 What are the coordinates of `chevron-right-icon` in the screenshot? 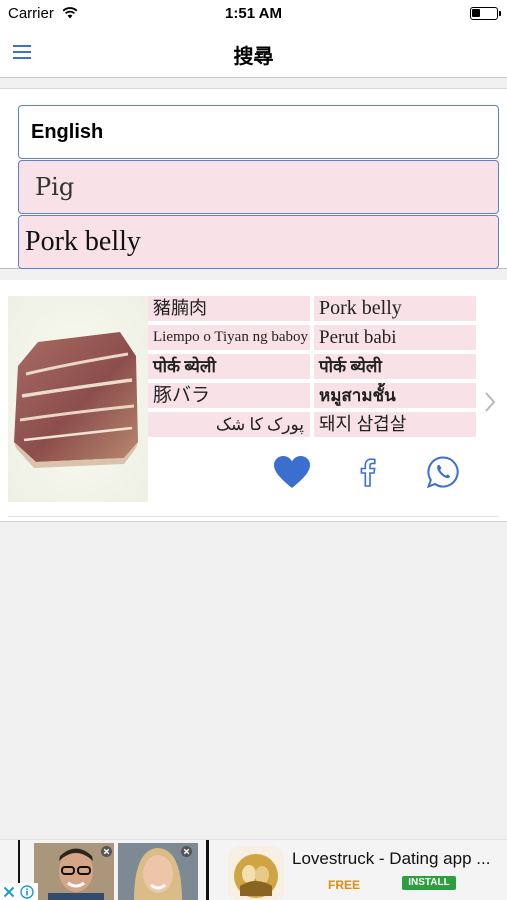 It's located at (490, 402).